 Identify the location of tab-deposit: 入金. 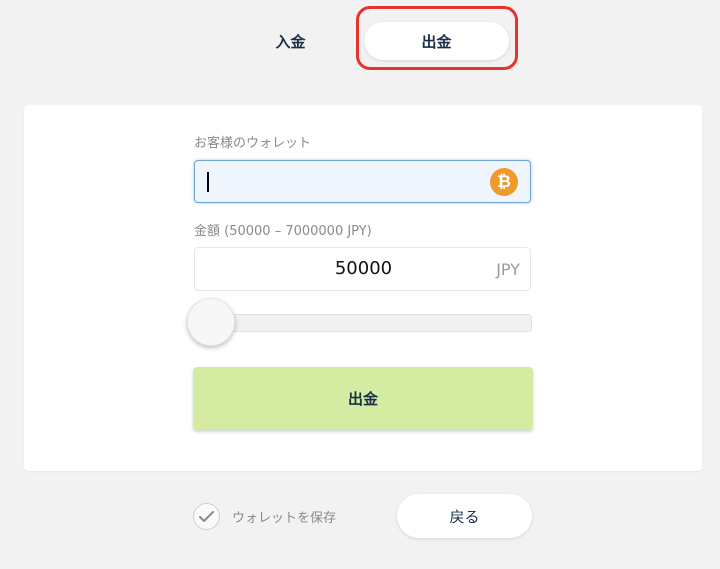
(290, 41).